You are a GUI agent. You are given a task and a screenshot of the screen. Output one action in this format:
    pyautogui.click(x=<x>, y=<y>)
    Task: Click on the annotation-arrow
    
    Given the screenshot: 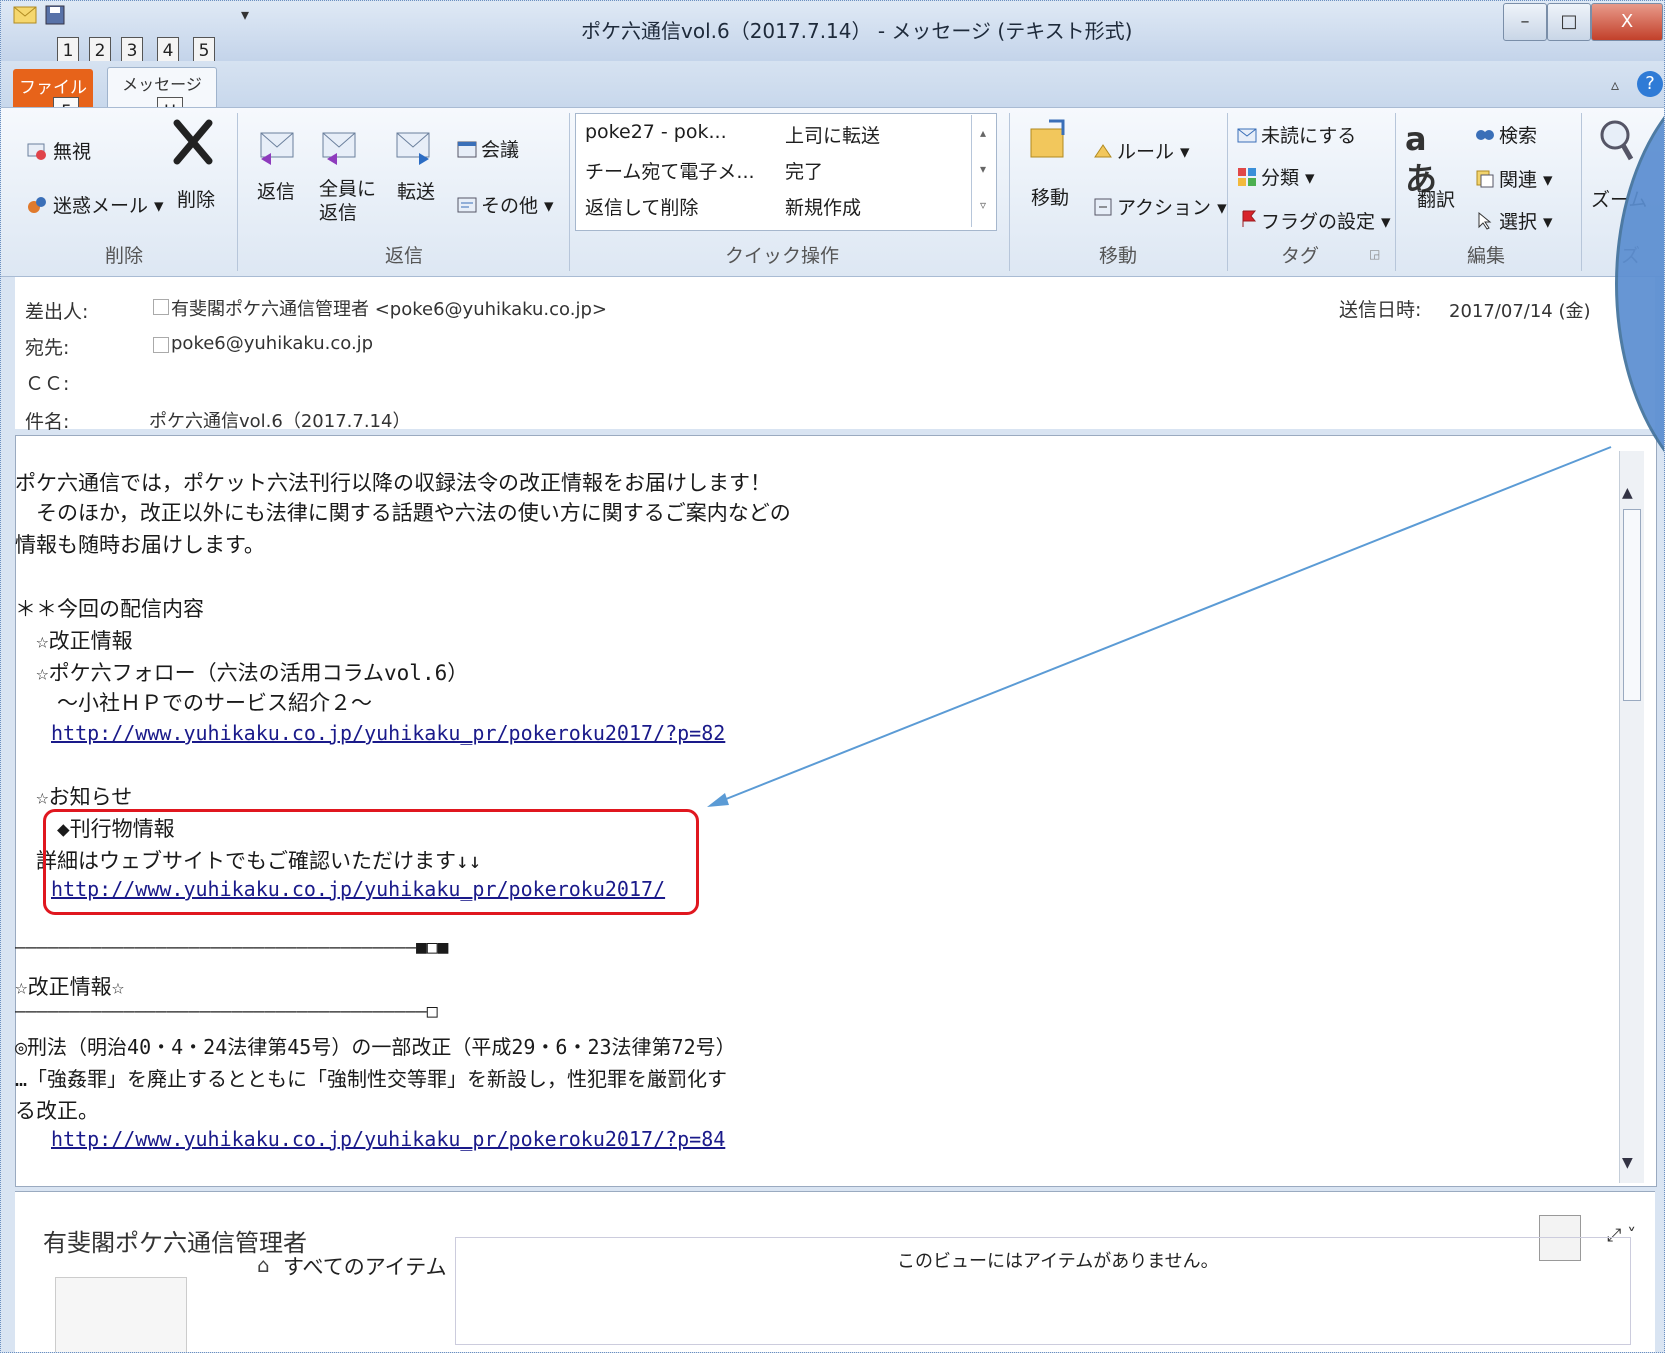 What is the action you would take?
    pyautogui.click(x=1159, y=626)
    